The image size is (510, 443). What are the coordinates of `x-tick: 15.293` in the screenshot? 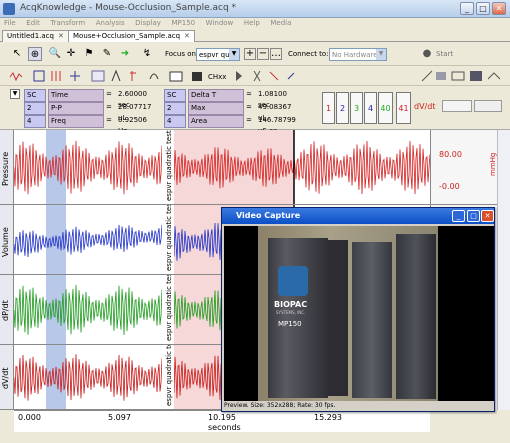 It's located at (328, 417).